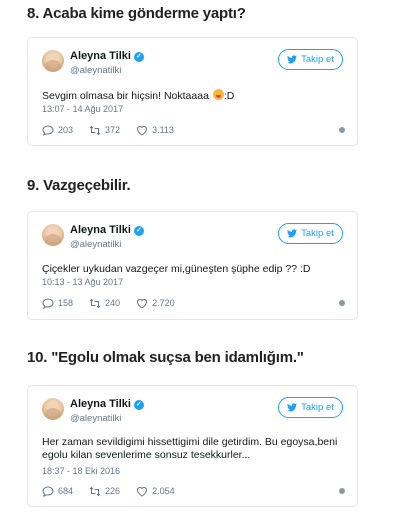  Describe the element at coordinates (104, 491) in the screenshot. I see `retweet-button: 226` at that location.